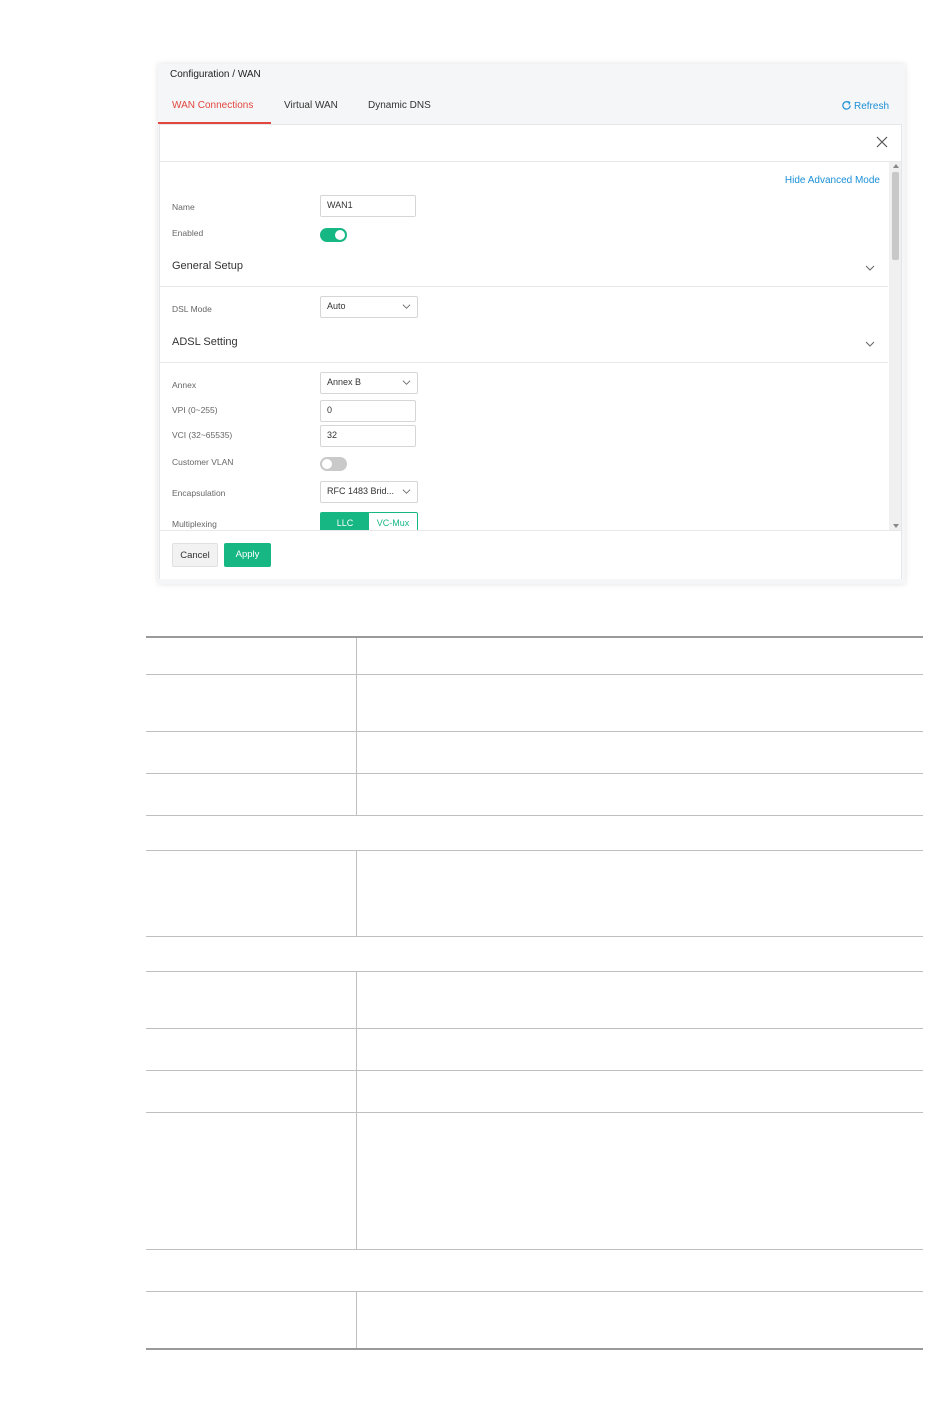  Describe the element at coordinates (369, 307) in the screenshot. I see `dsl-mode-select: Auto` at that location.